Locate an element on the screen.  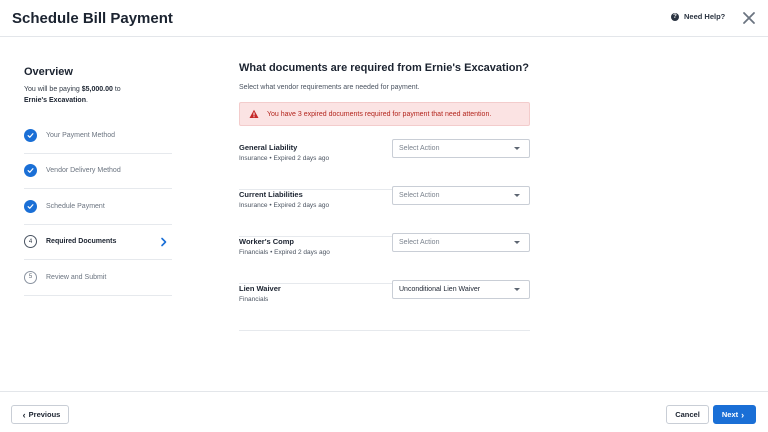
step-review-submit: 5 Review and Submit is located at coordinates (98, 278).